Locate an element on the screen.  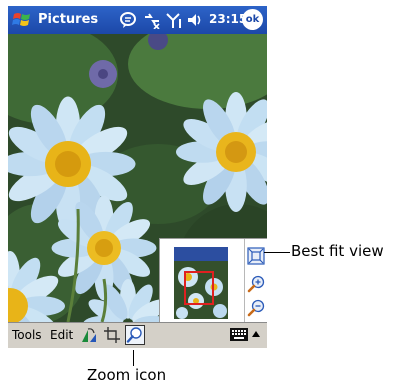
menu-tools: Tools is located at coordinates (27, 335).